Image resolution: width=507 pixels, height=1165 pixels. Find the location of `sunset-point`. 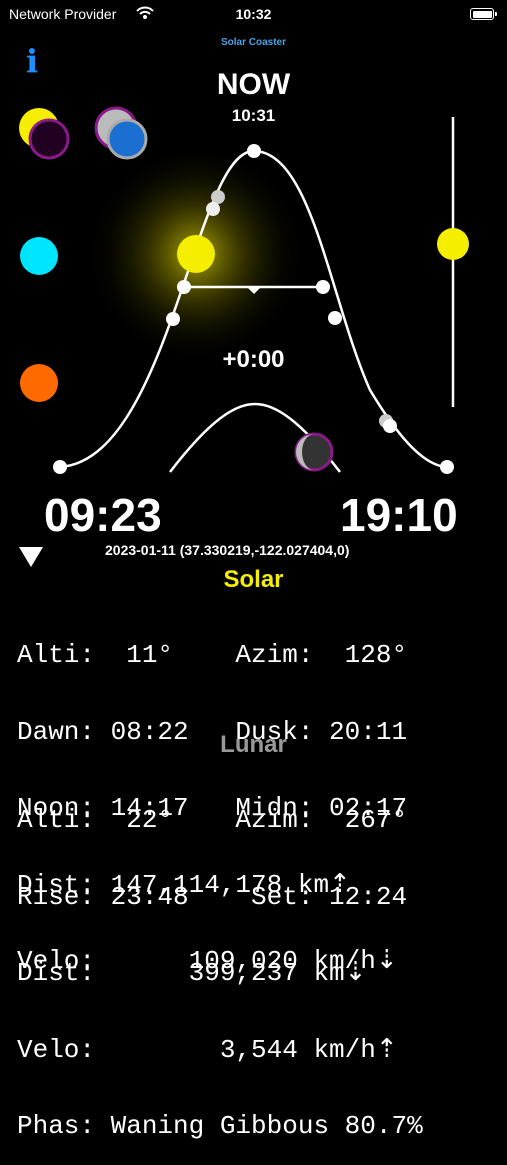

sunset-point is located at coordinates (447, 467).